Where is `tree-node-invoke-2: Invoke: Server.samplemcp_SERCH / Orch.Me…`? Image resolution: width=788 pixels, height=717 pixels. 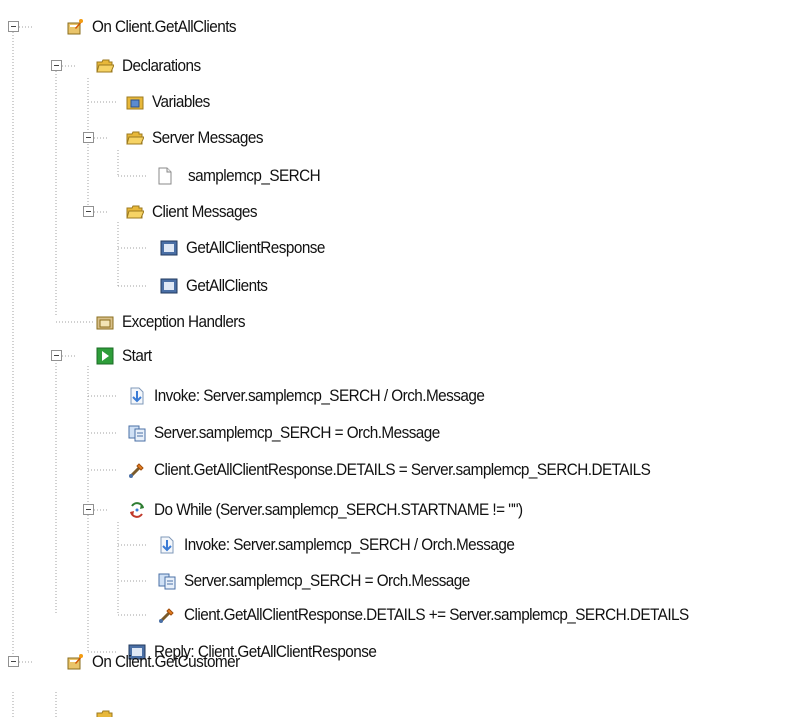
tree-node-invoke-2: Invoke: Server.samplemcp_SERCH / Orch.Me… is located at coordinates (354, 545).